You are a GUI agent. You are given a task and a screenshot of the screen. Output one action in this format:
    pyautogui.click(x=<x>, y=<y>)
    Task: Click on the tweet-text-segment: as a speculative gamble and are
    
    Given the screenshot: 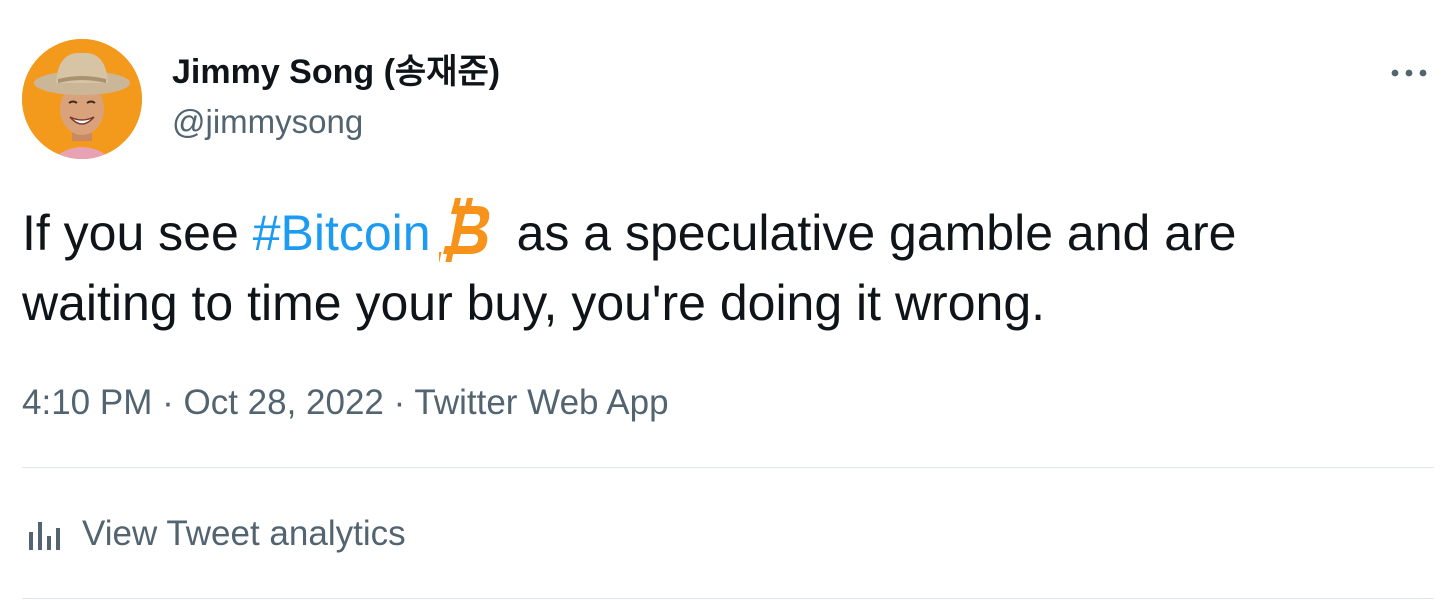 What is the action you would take?
    pyautogui.click(x=876, y=233)
    